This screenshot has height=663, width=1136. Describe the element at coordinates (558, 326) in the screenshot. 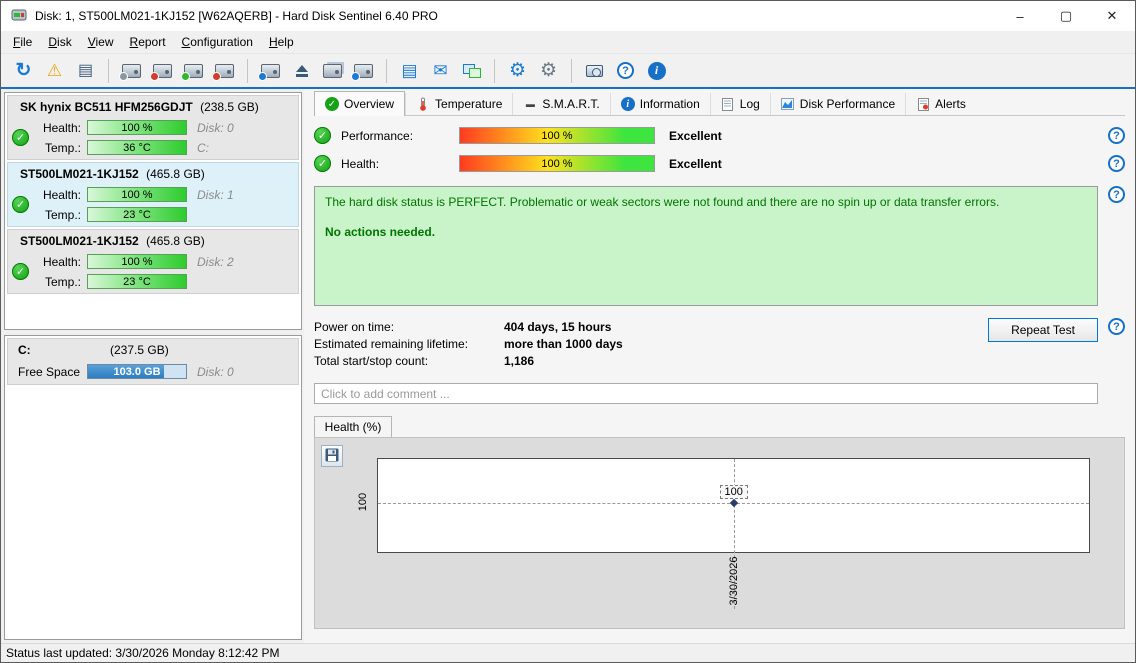

I see `stat-value: 404 days, 15 hours` at that location.